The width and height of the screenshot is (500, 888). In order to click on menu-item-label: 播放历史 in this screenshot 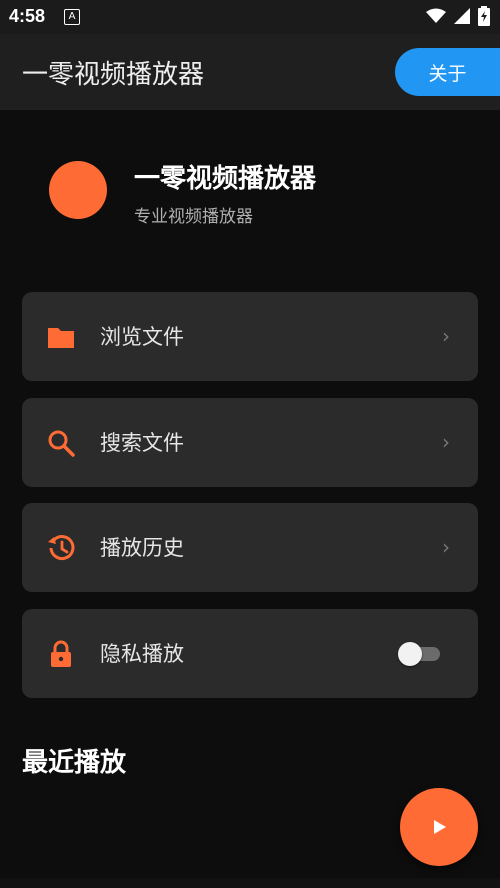, I will do `click(142, 548)`.